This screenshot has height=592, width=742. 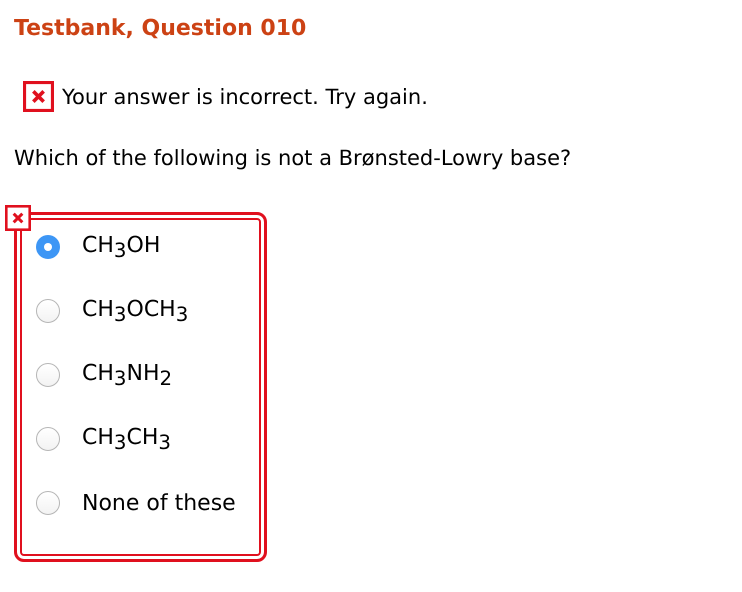 I want to click on option-label: CH$_{3}$NH$_{2}$, so click(x=127, y=375).